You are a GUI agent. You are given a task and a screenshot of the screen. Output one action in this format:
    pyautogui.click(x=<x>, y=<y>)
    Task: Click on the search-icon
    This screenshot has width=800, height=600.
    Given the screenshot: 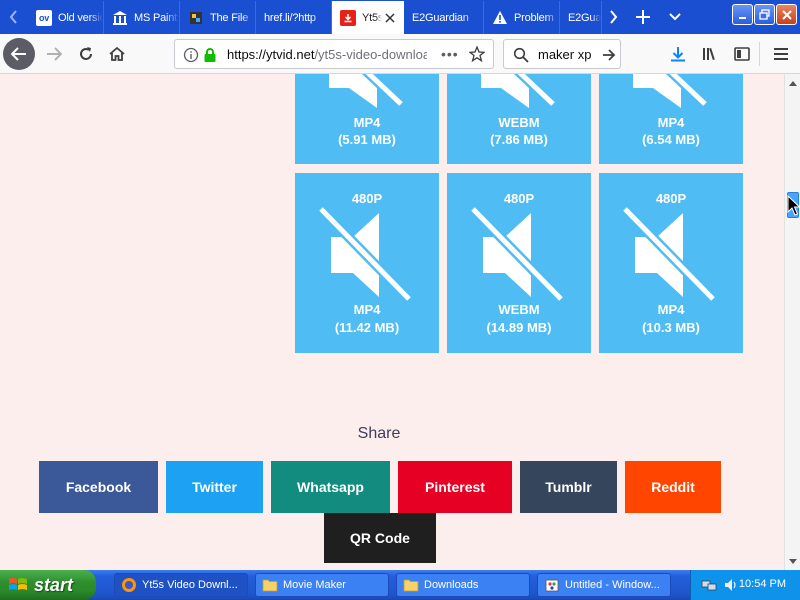 What is the action you would take?
    pyautogui.click(x=521, y=55)
    